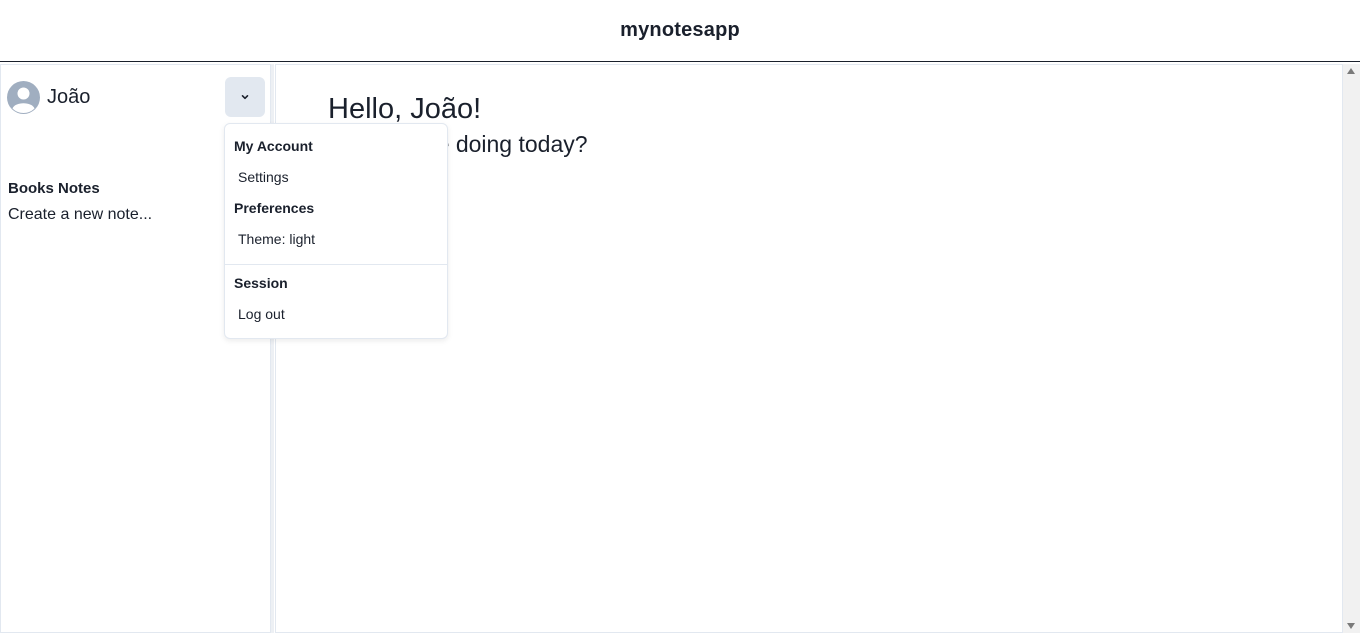 This screenshot has width=1360, height=633. Describe the element at coordinates (405, 109) in the screenshot. I see `greeting-heading: Hello, João!` at that location.